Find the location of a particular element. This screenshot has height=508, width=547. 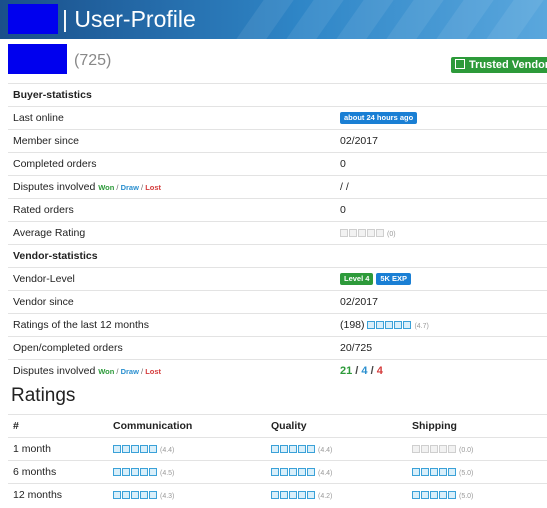

vendor-level-label: Vendor-Level is located at coordinates (44, 279).